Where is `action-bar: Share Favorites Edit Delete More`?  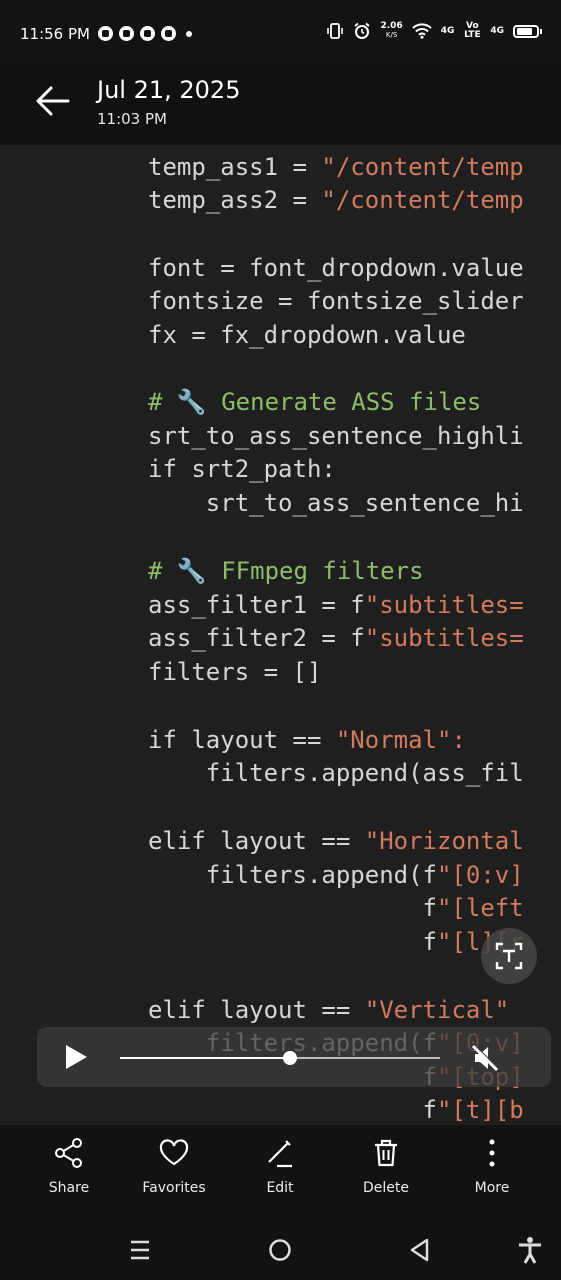
action-bar: Share Favorites Edit Delete More is located at coordinates (280, 1172).